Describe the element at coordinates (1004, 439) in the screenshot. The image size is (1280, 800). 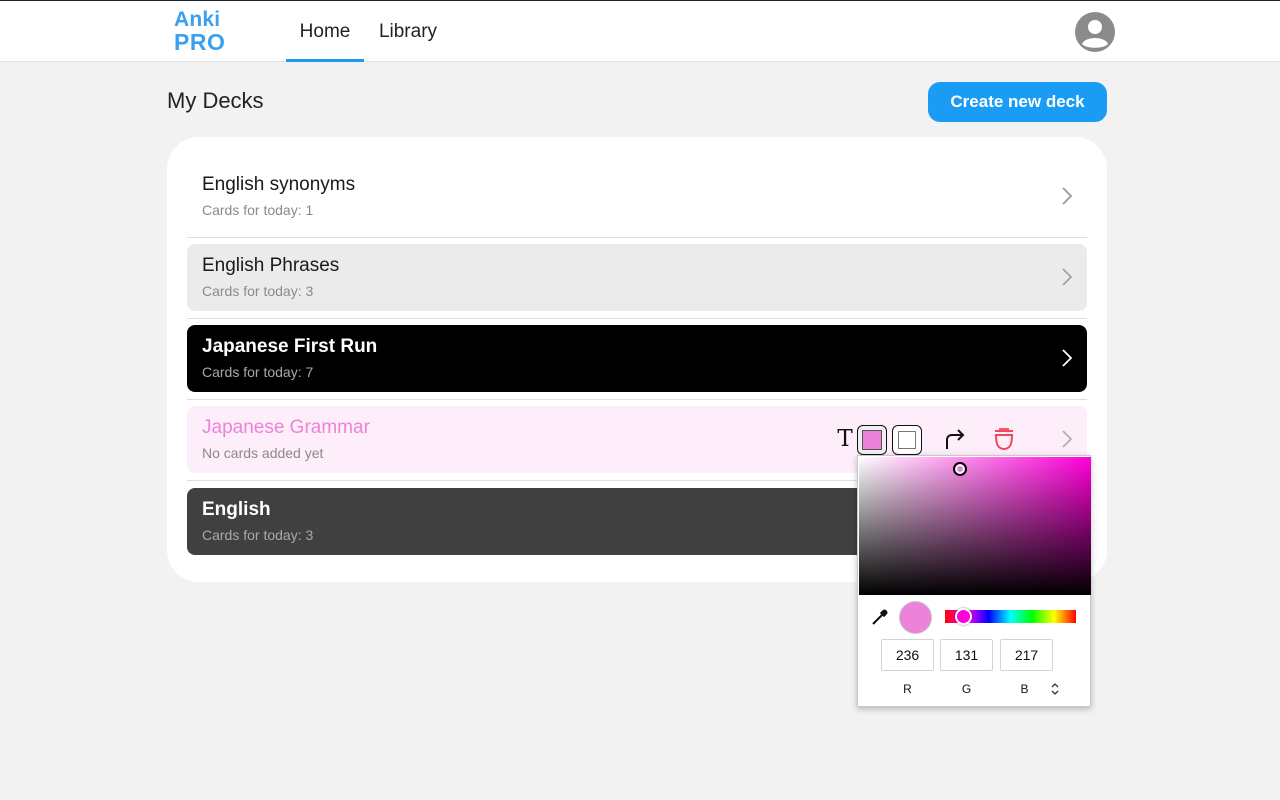
I see `delete-icon` at that location.